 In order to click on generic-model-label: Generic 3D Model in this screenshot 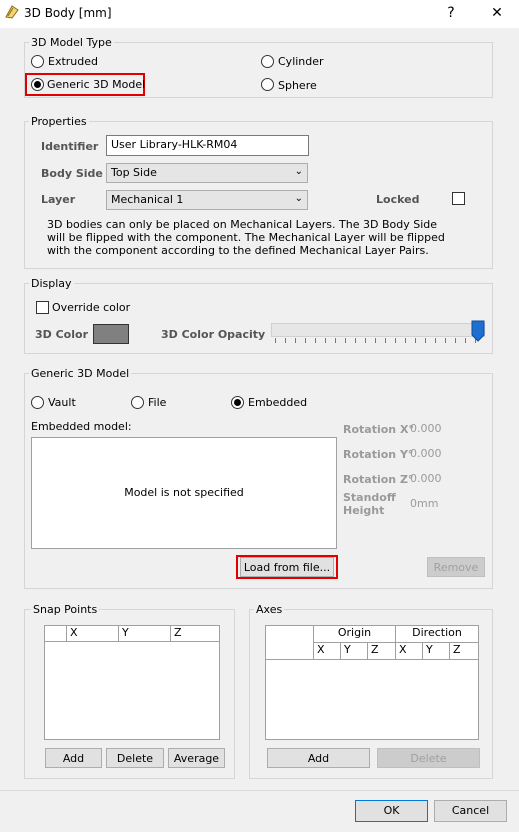, I will do `click(80, 373)`.